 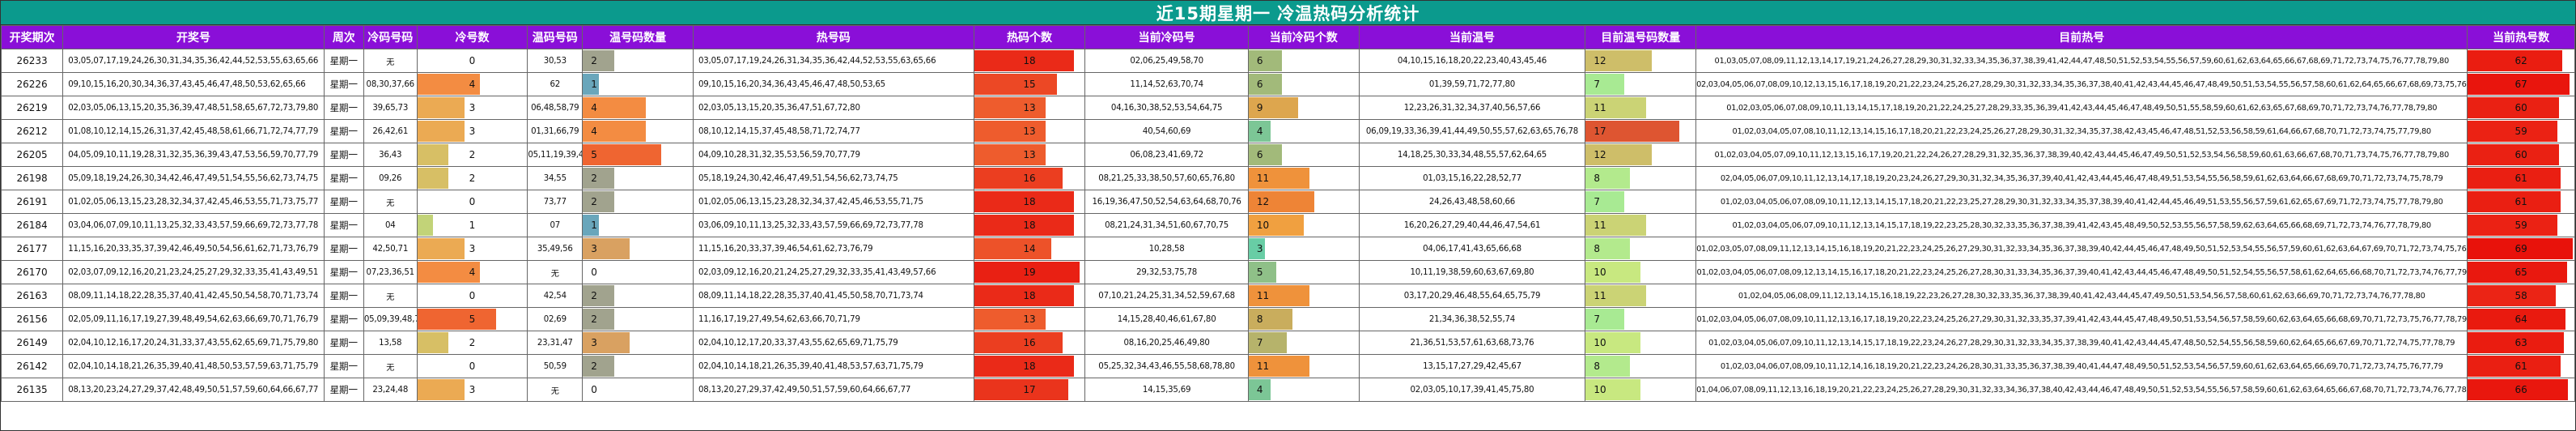 I want to click on col-header-hot-count: 热码个数, so click(x=1029, y=37).